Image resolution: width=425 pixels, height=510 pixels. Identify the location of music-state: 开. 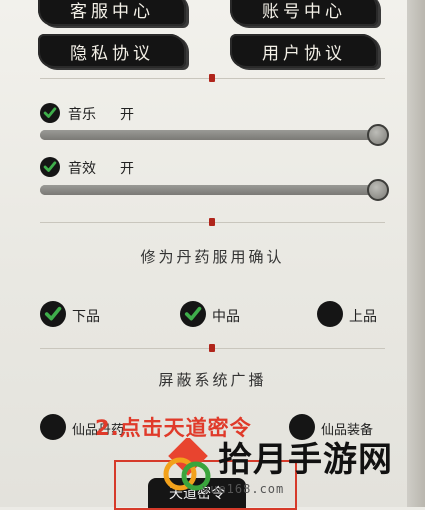
(127, 115).